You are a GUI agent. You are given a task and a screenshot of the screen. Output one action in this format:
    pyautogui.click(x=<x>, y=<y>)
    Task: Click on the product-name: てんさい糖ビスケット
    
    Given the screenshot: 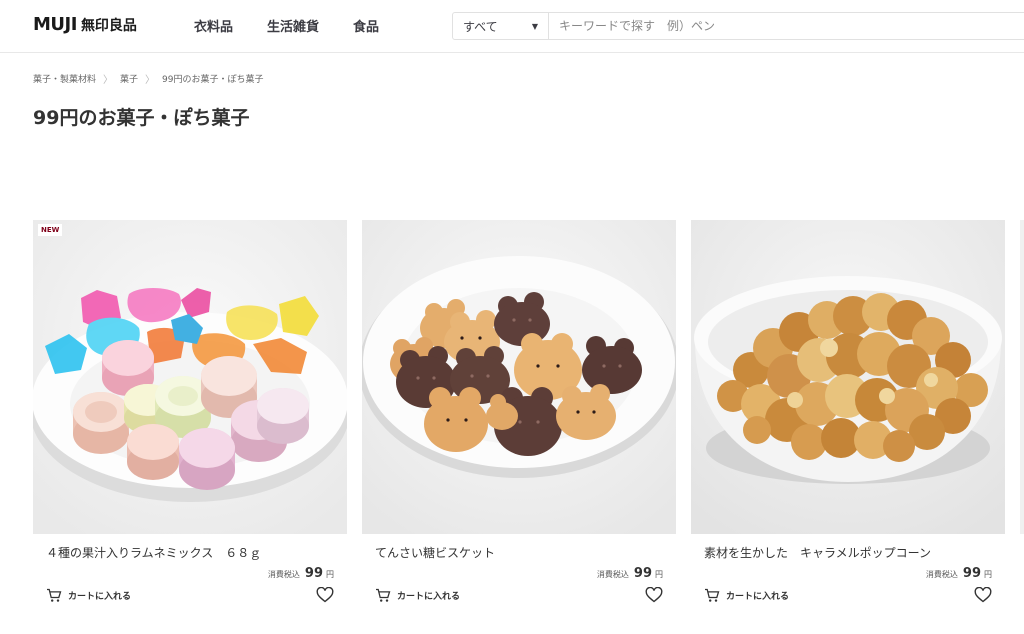 What is the action you would take?
    pyautogui.click(x=525, y=552)
    